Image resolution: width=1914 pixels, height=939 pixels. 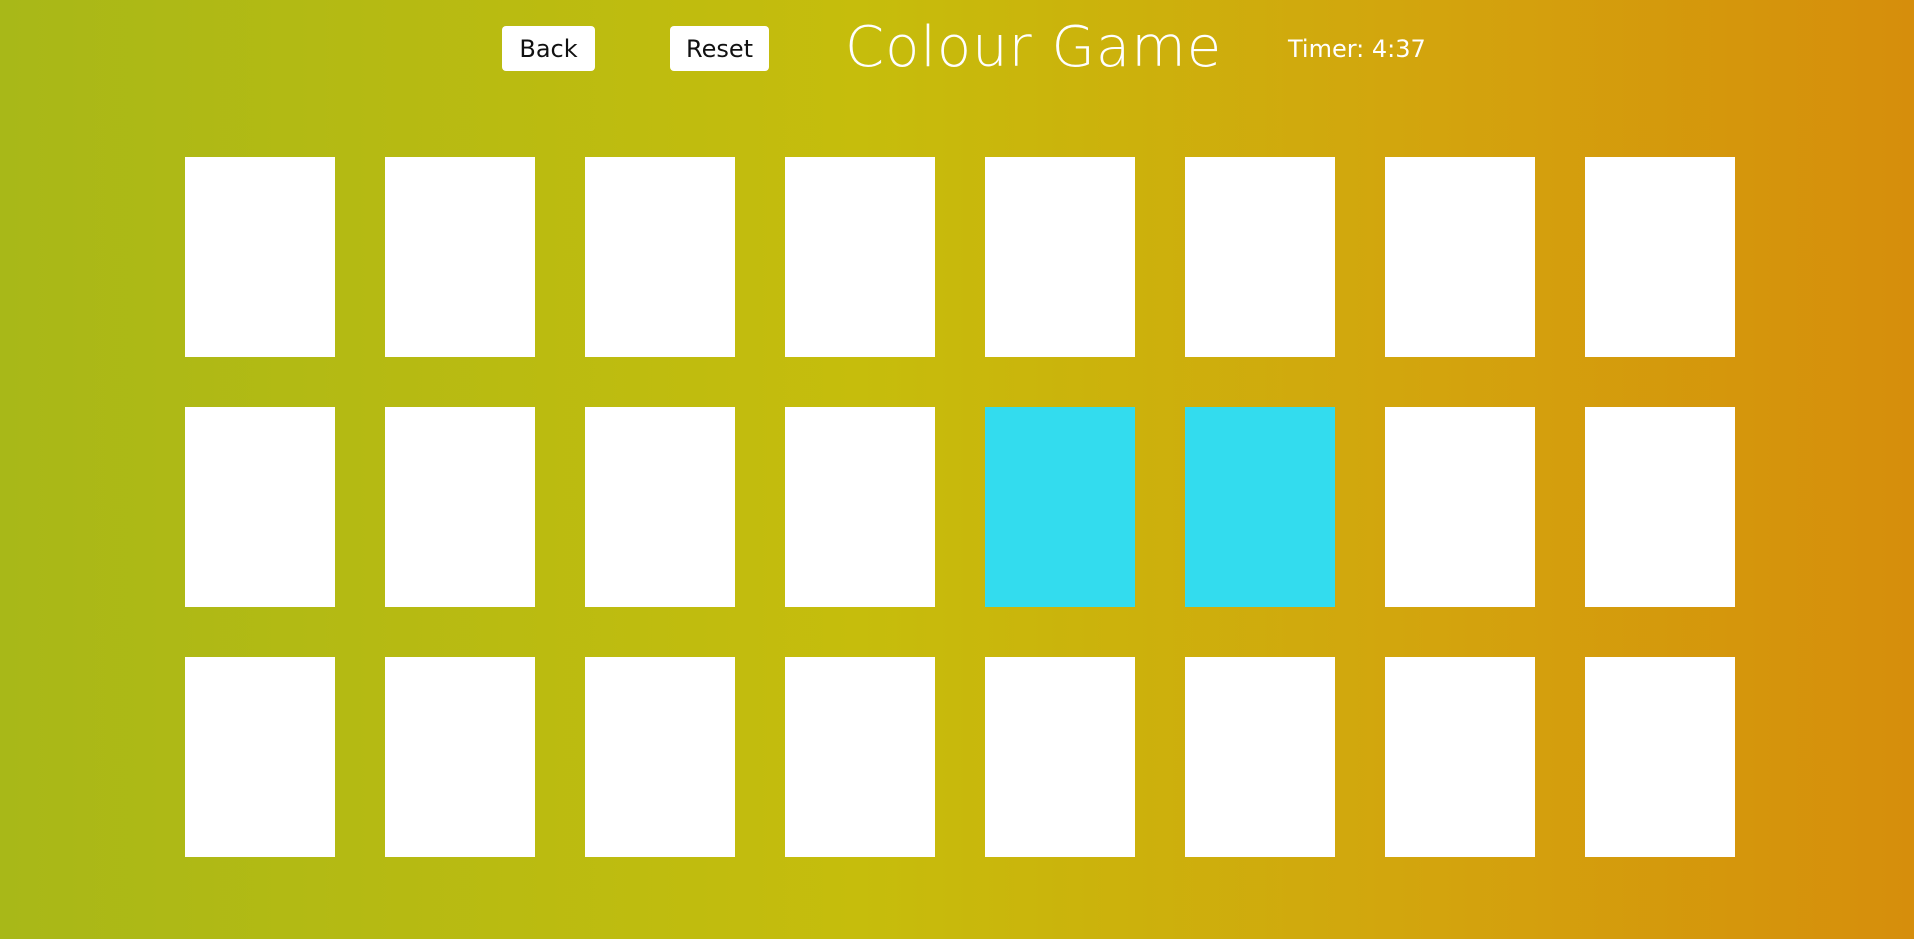 What do you see at coordinates (460, 757) in the screenshot?
I see `card-r3-c2` at bounding box center [460, 757].